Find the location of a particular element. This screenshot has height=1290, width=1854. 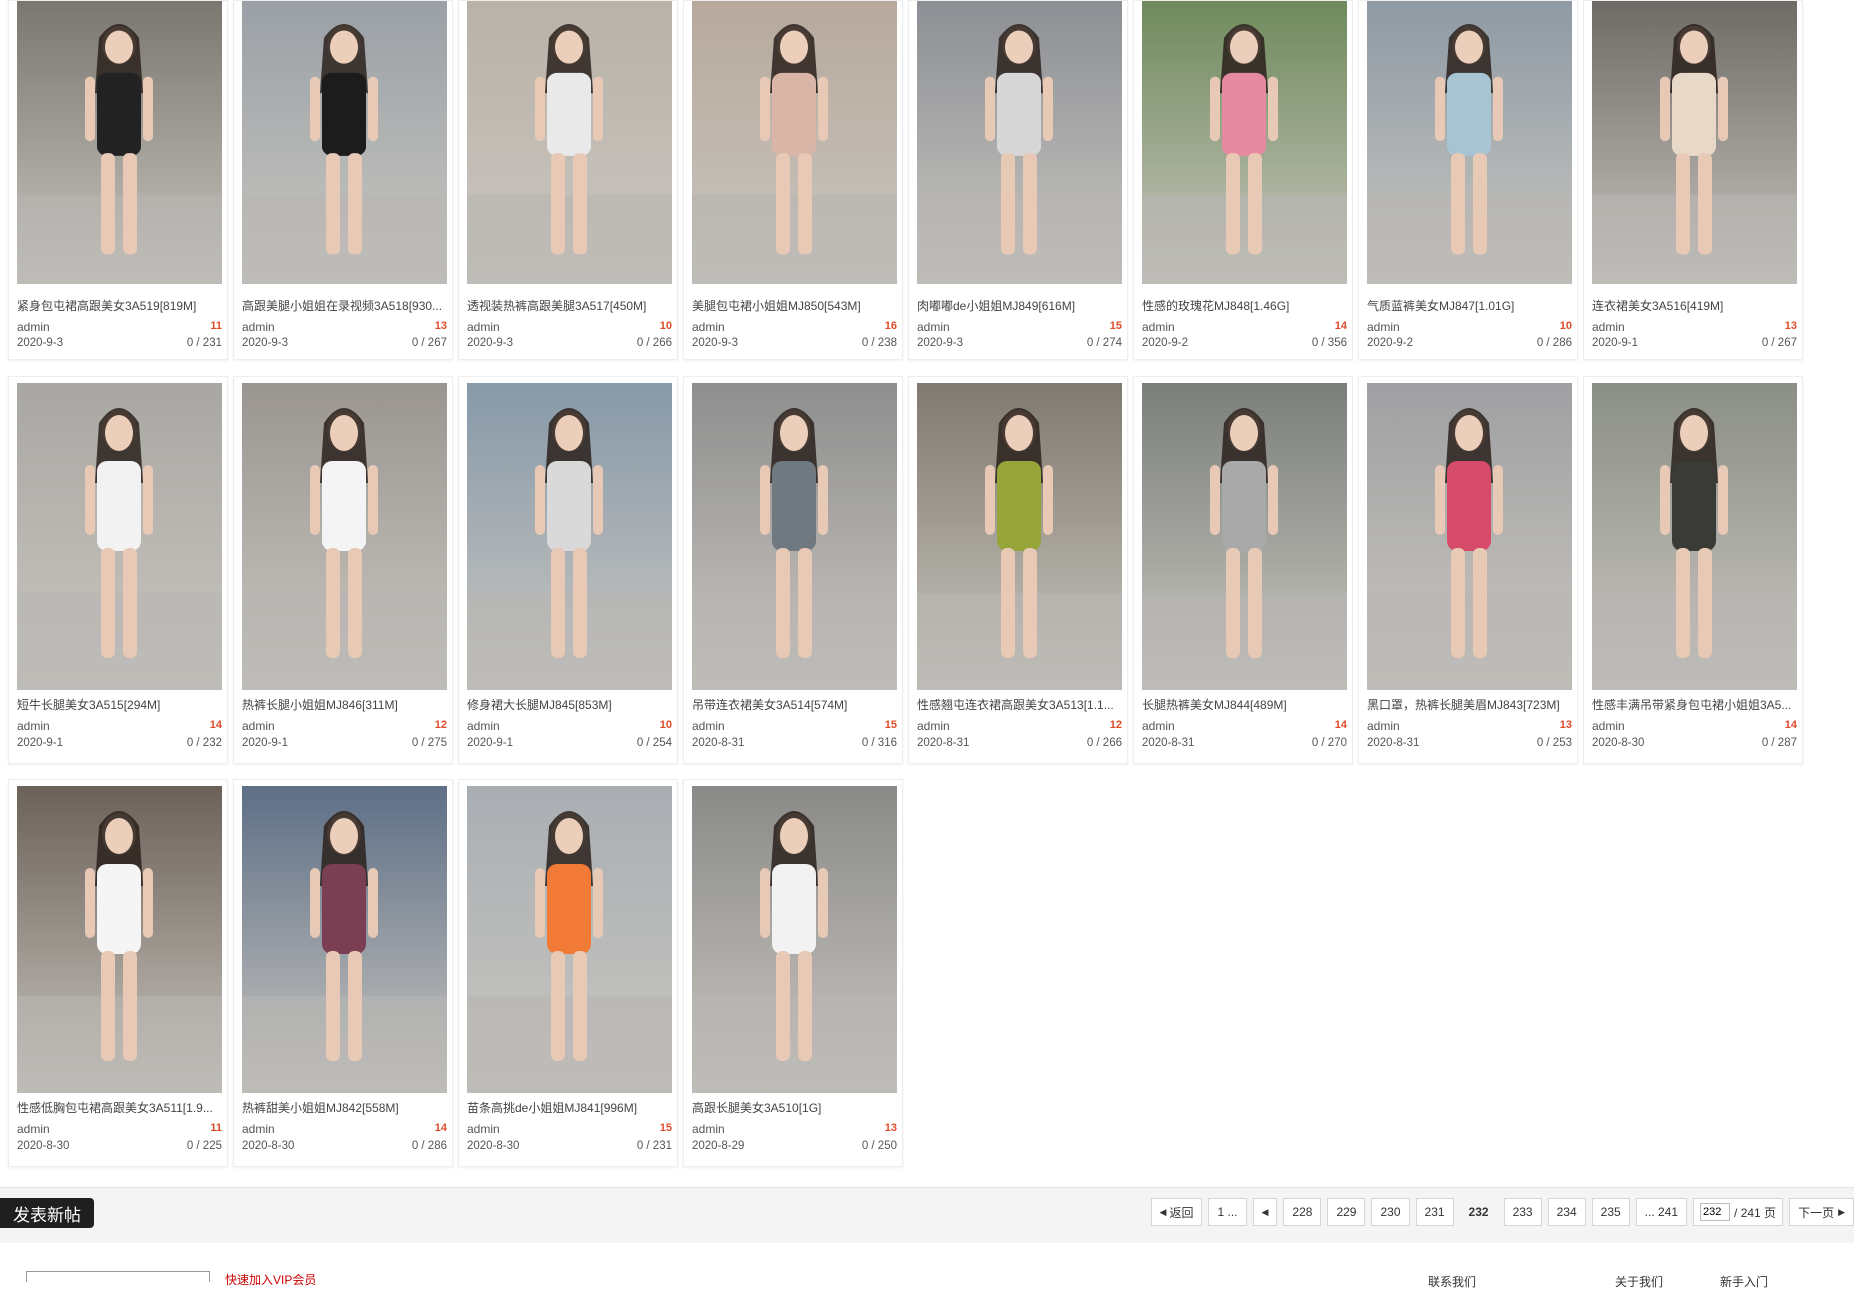

thread-title: 吊带连衣裙美女3A514[574M] is located at coordinates (794, 704).